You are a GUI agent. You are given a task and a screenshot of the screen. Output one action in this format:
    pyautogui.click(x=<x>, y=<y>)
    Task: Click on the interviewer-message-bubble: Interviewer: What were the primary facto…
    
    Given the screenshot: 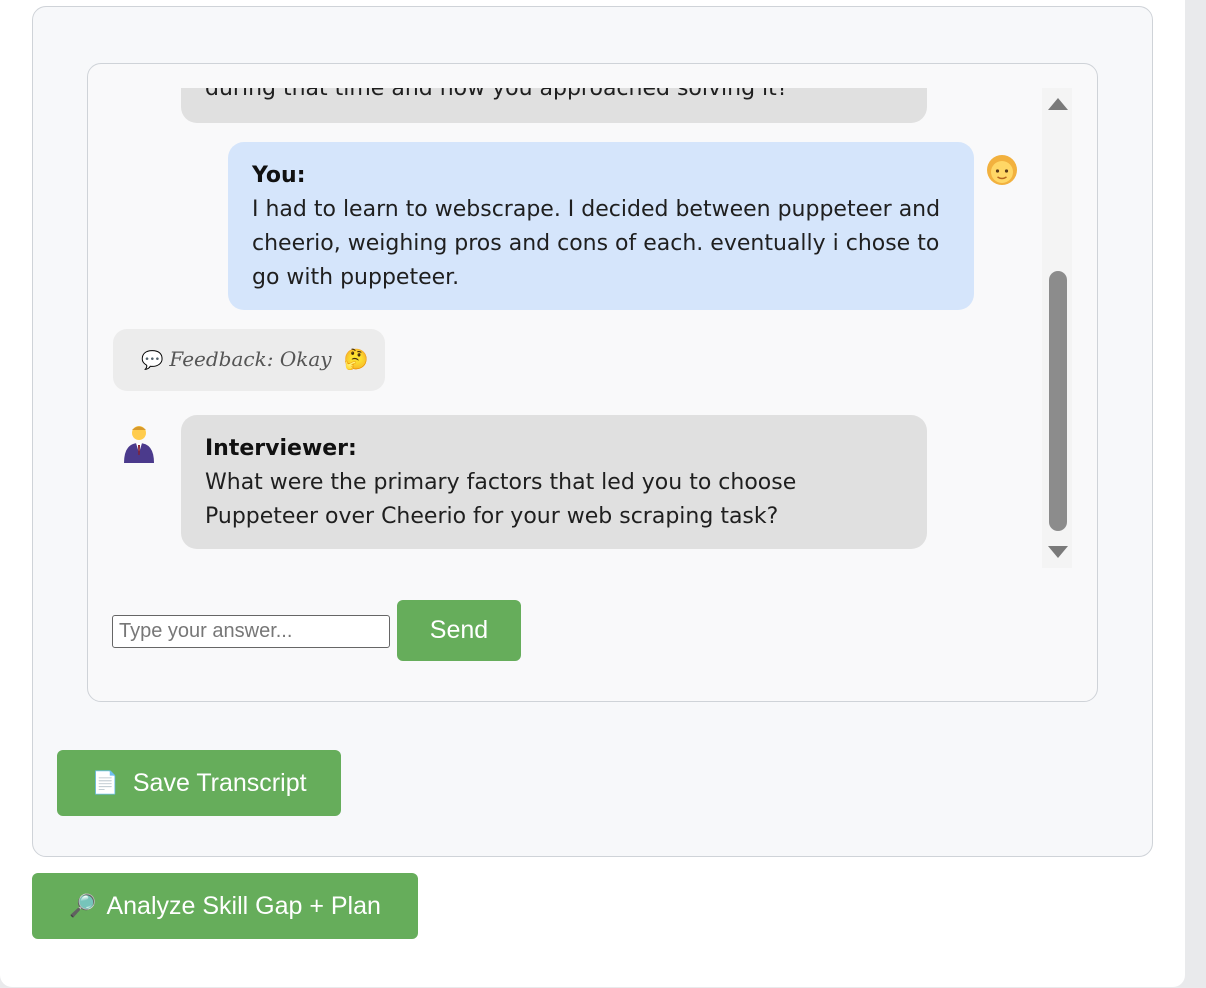 What is the action you would take?
    pyautogui.click(x=554, y=482)
    